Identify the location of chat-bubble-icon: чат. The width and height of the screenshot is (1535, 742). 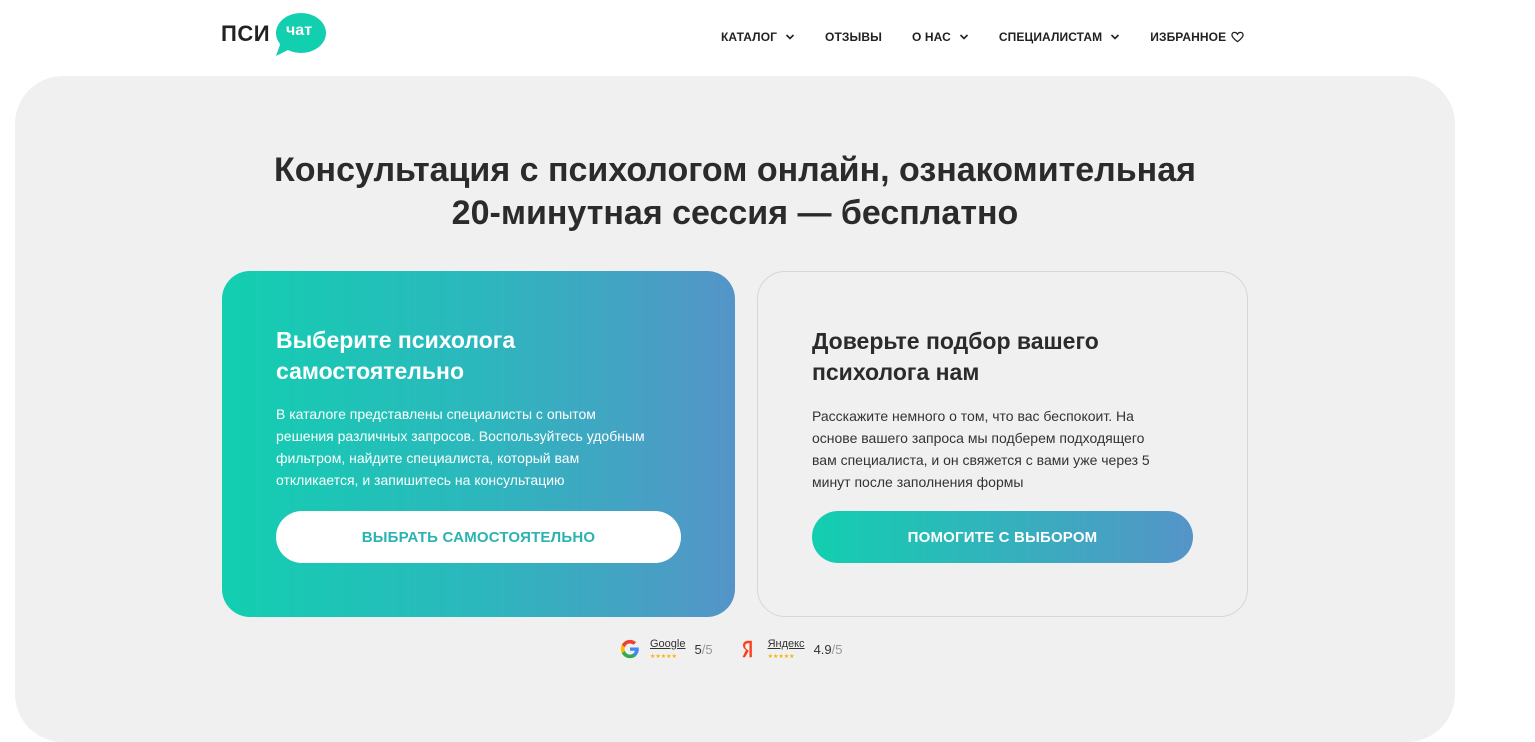
(299, 34).